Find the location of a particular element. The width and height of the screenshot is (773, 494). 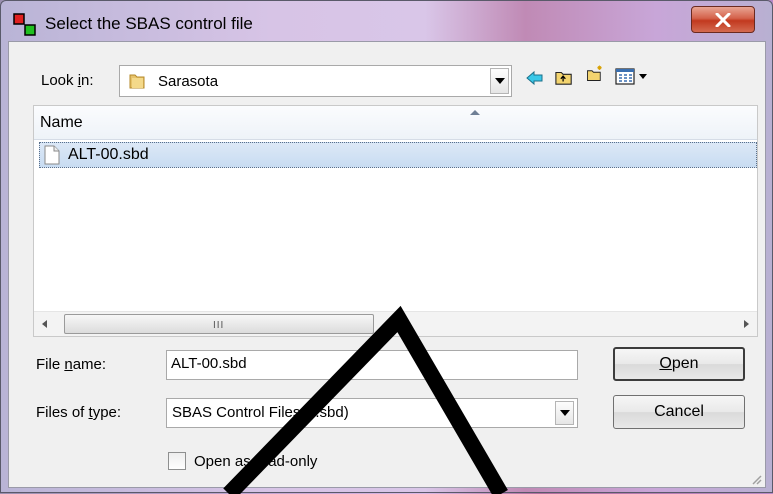

folder-icon is located at coordinates (137, 81).